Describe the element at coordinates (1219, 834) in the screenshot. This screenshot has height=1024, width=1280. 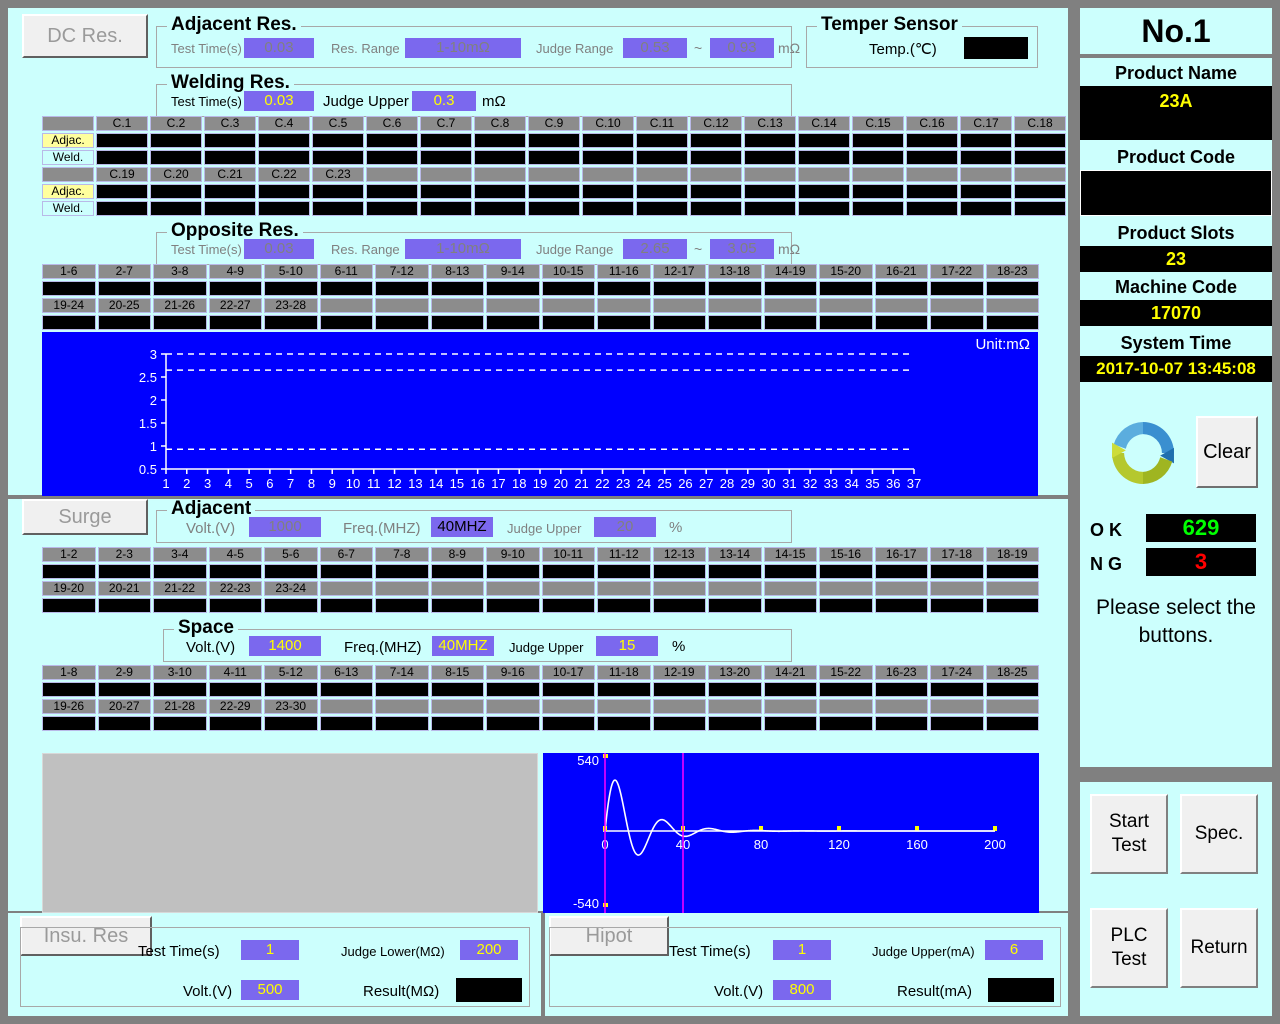
I see `spec-button: Spec.` at that location.